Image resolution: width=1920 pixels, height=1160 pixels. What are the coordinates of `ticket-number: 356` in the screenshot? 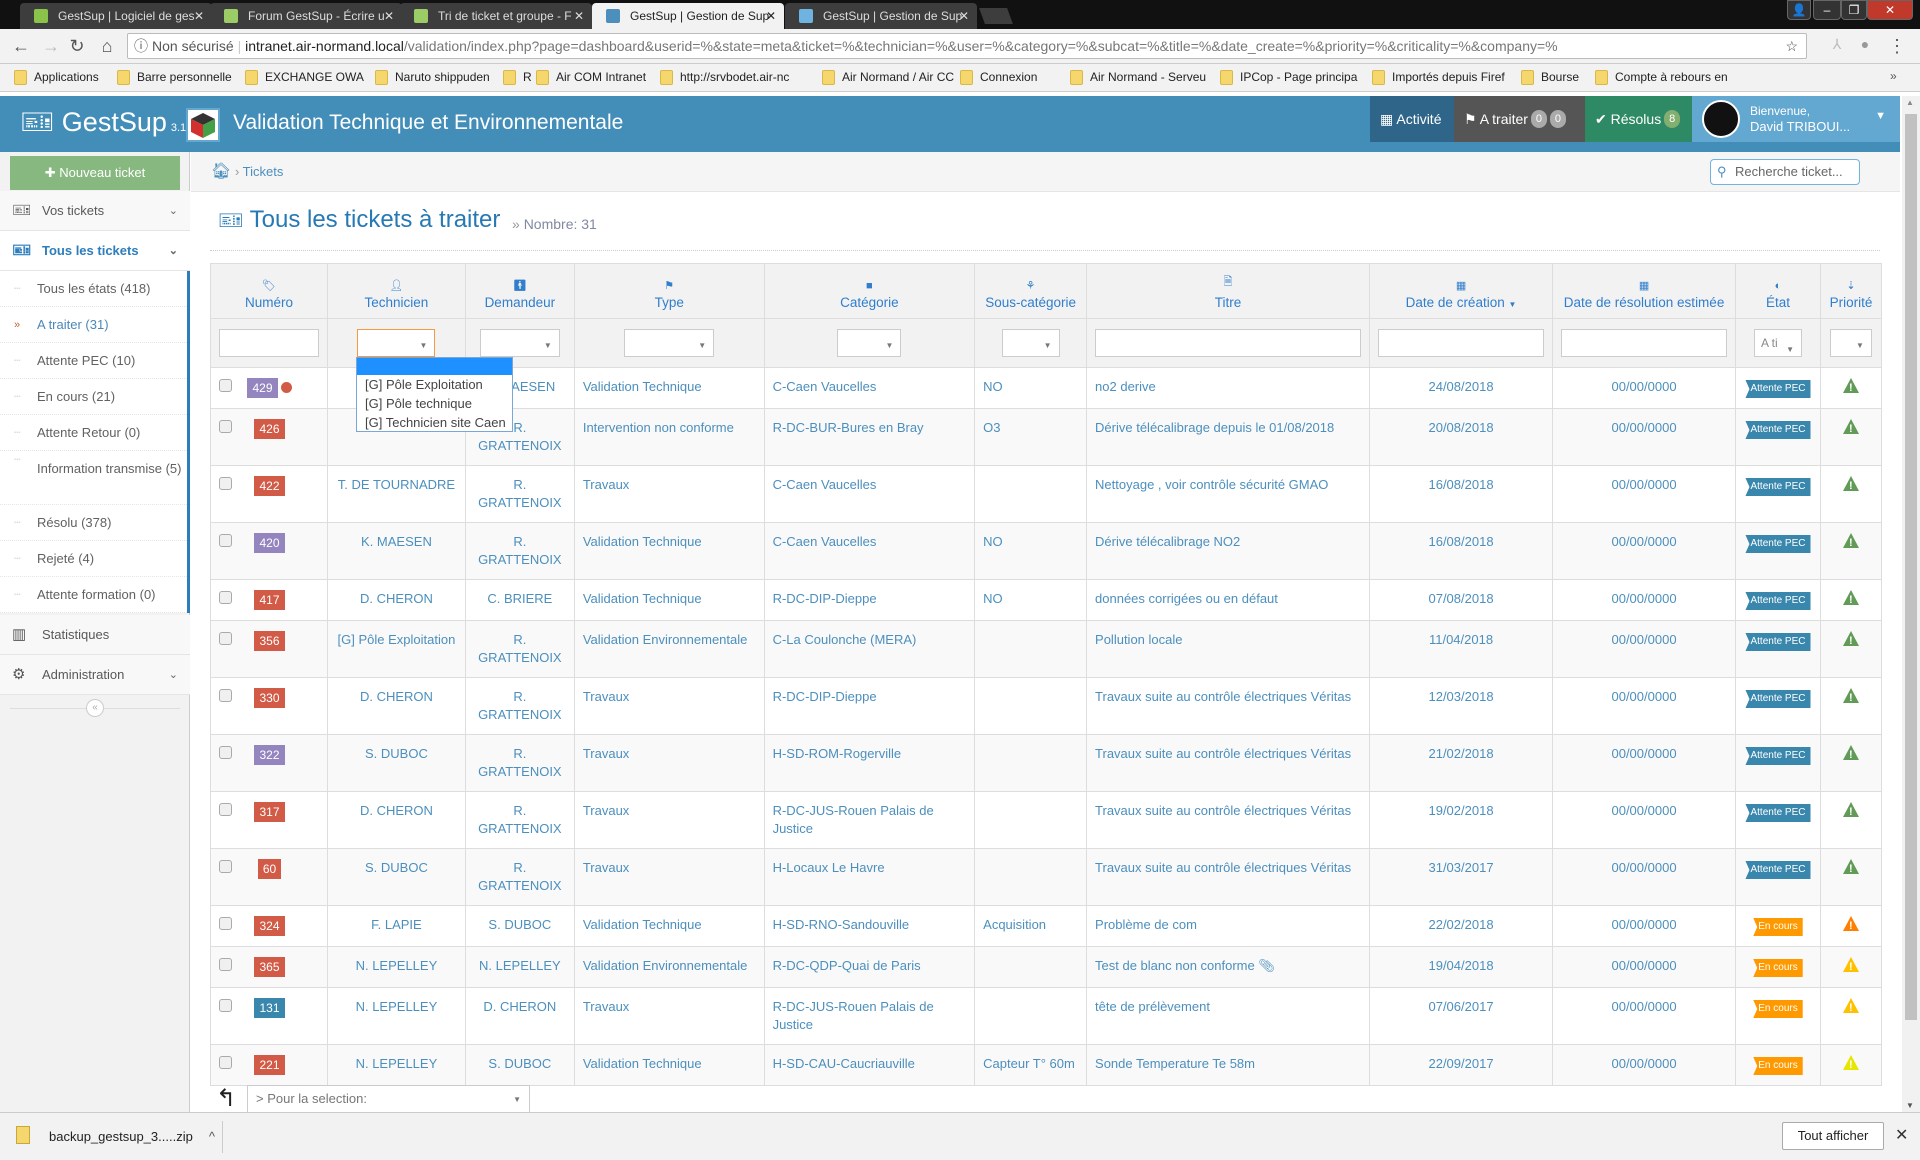 It's located at (269, 641).